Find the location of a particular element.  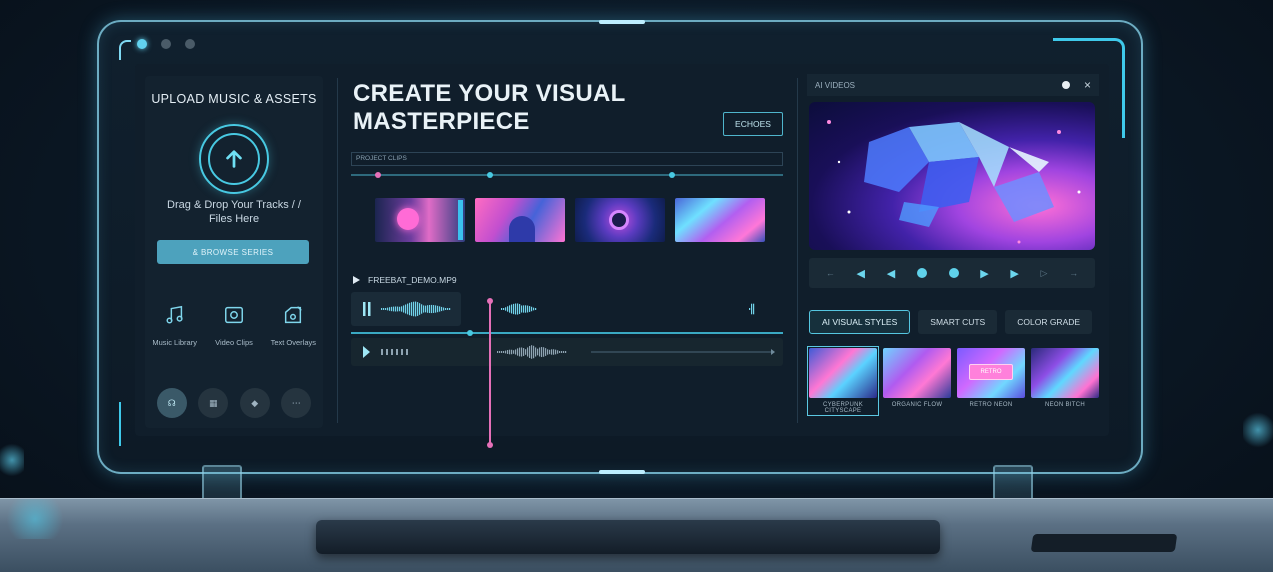

drop-zone-text: Drag & Drop Your Tracks / / Files Here is located at coordinates (234, 212).